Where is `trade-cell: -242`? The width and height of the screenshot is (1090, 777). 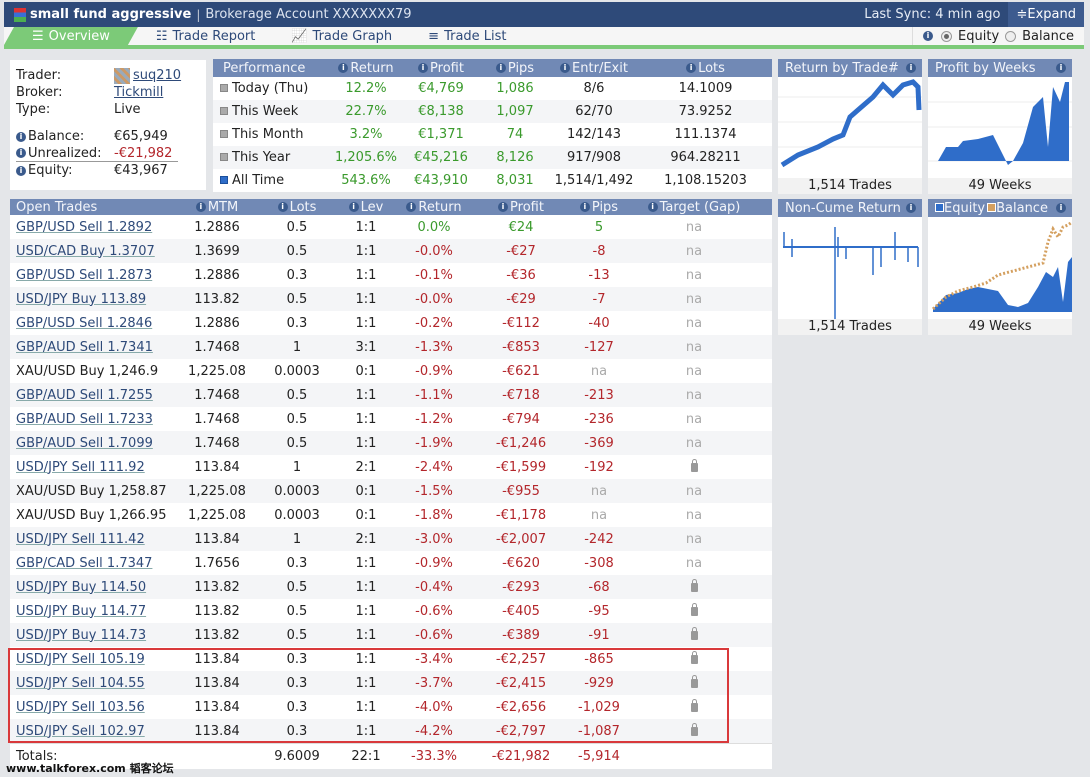 trade-cell: -242 is located at coordinates (599, 539).